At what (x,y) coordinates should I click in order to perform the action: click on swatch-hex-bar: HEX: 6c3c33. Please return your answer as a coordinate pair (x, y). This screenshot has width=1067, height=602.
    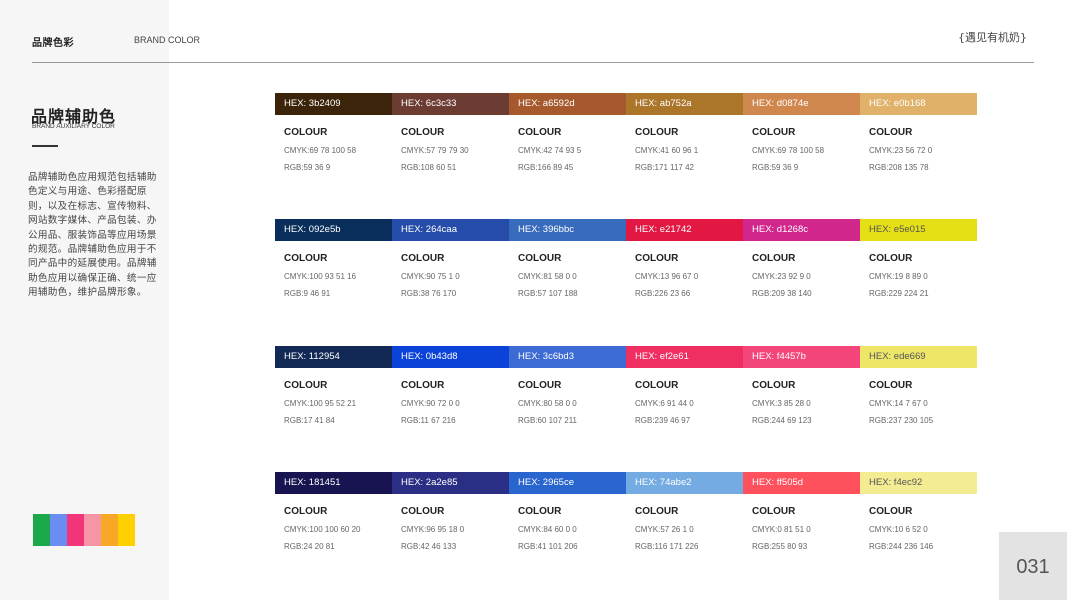
    Looking at the image, I should click on (450, 104).